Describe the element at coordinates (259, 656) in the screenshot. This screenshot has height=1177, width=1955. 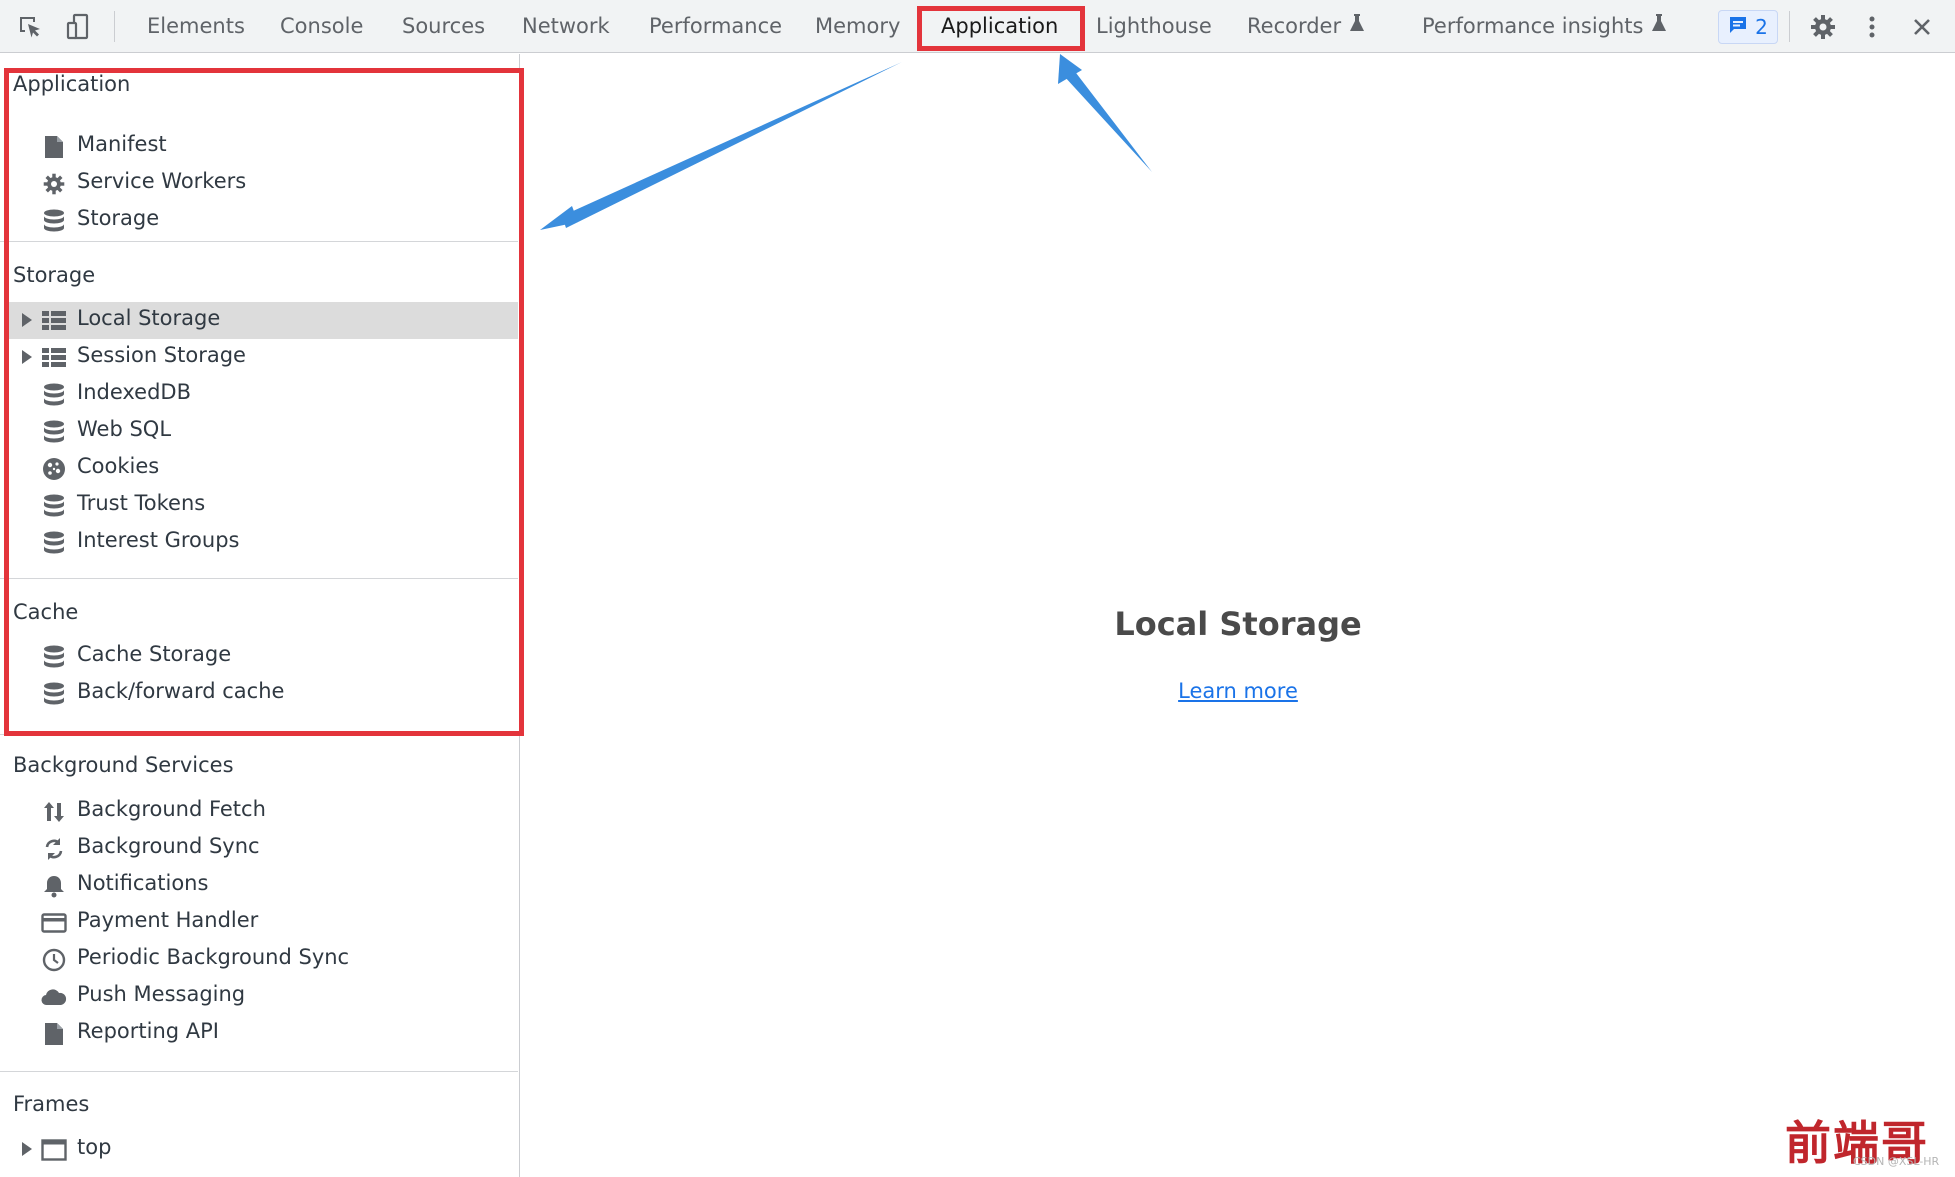
I see `sidebar-item-cache-storage: Cache Storage` at that location.